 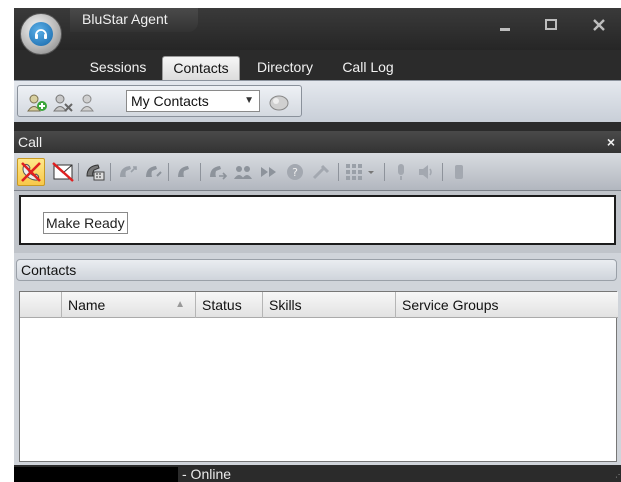 I want to click on chevron-down-icon: ▼, so click(x=249, y=100).